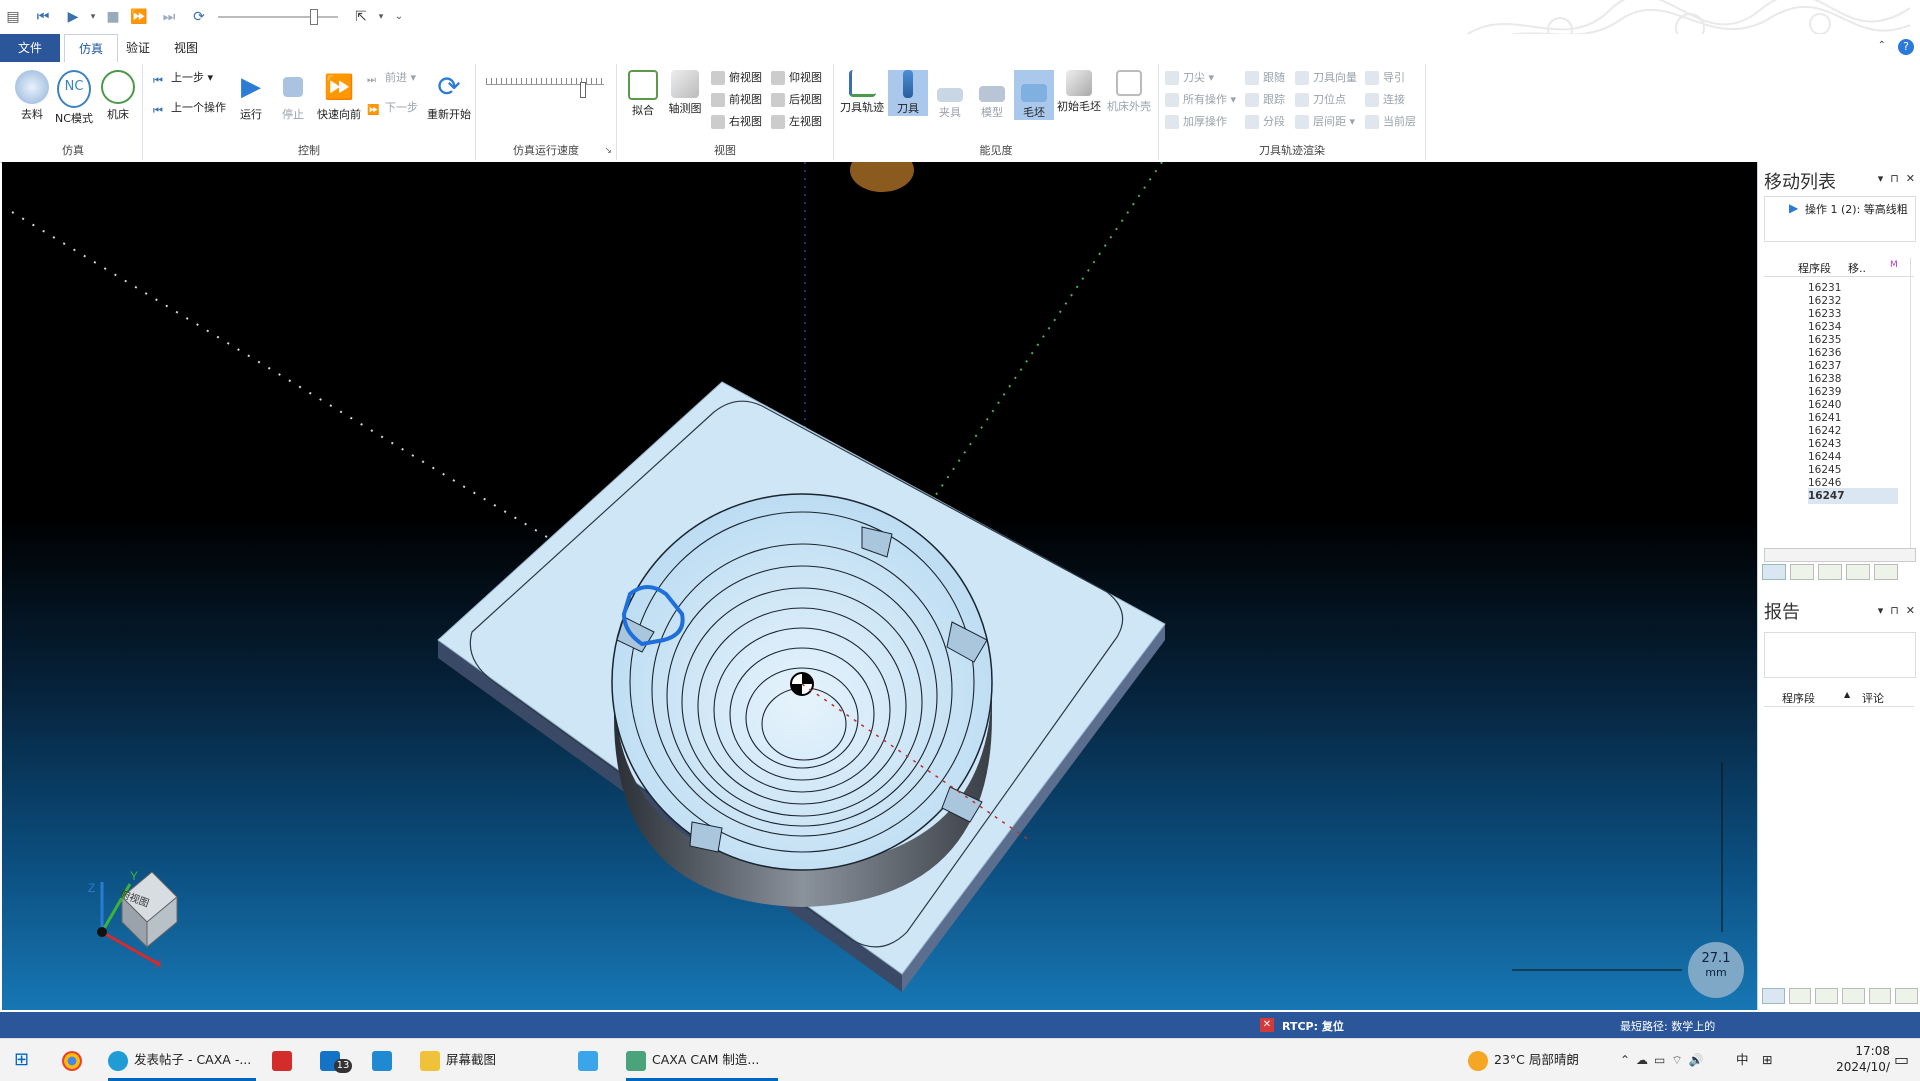 This screenshot has height=1081, width=1920. I want to click on chrome-app, so click(75, 1060).